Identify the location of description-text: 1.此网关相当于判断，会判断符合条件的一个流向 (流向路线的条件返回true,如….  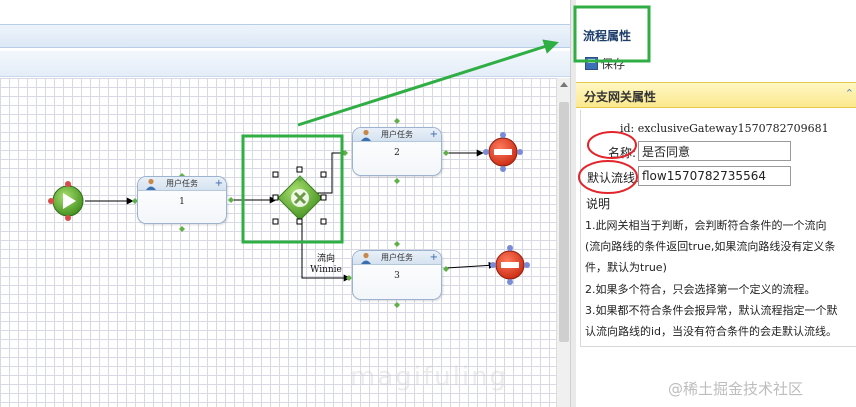
(720, 278).